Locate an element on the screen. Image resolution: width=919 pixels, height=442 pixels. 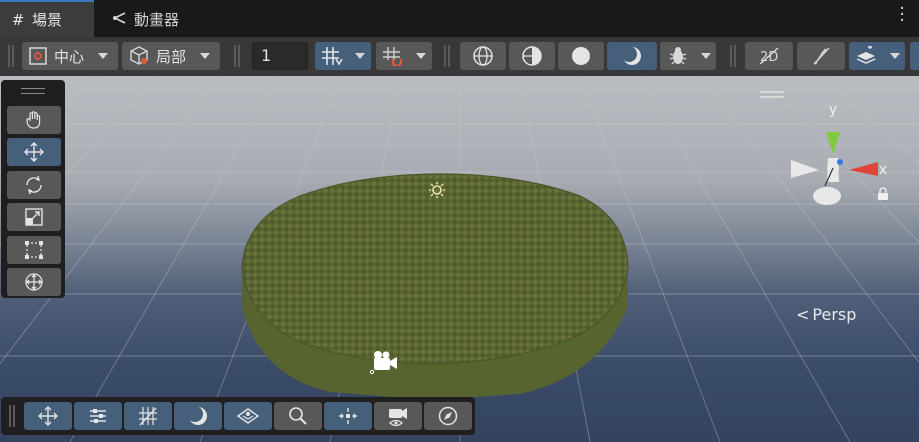
scale-icon is located at coordinates (34, 217).